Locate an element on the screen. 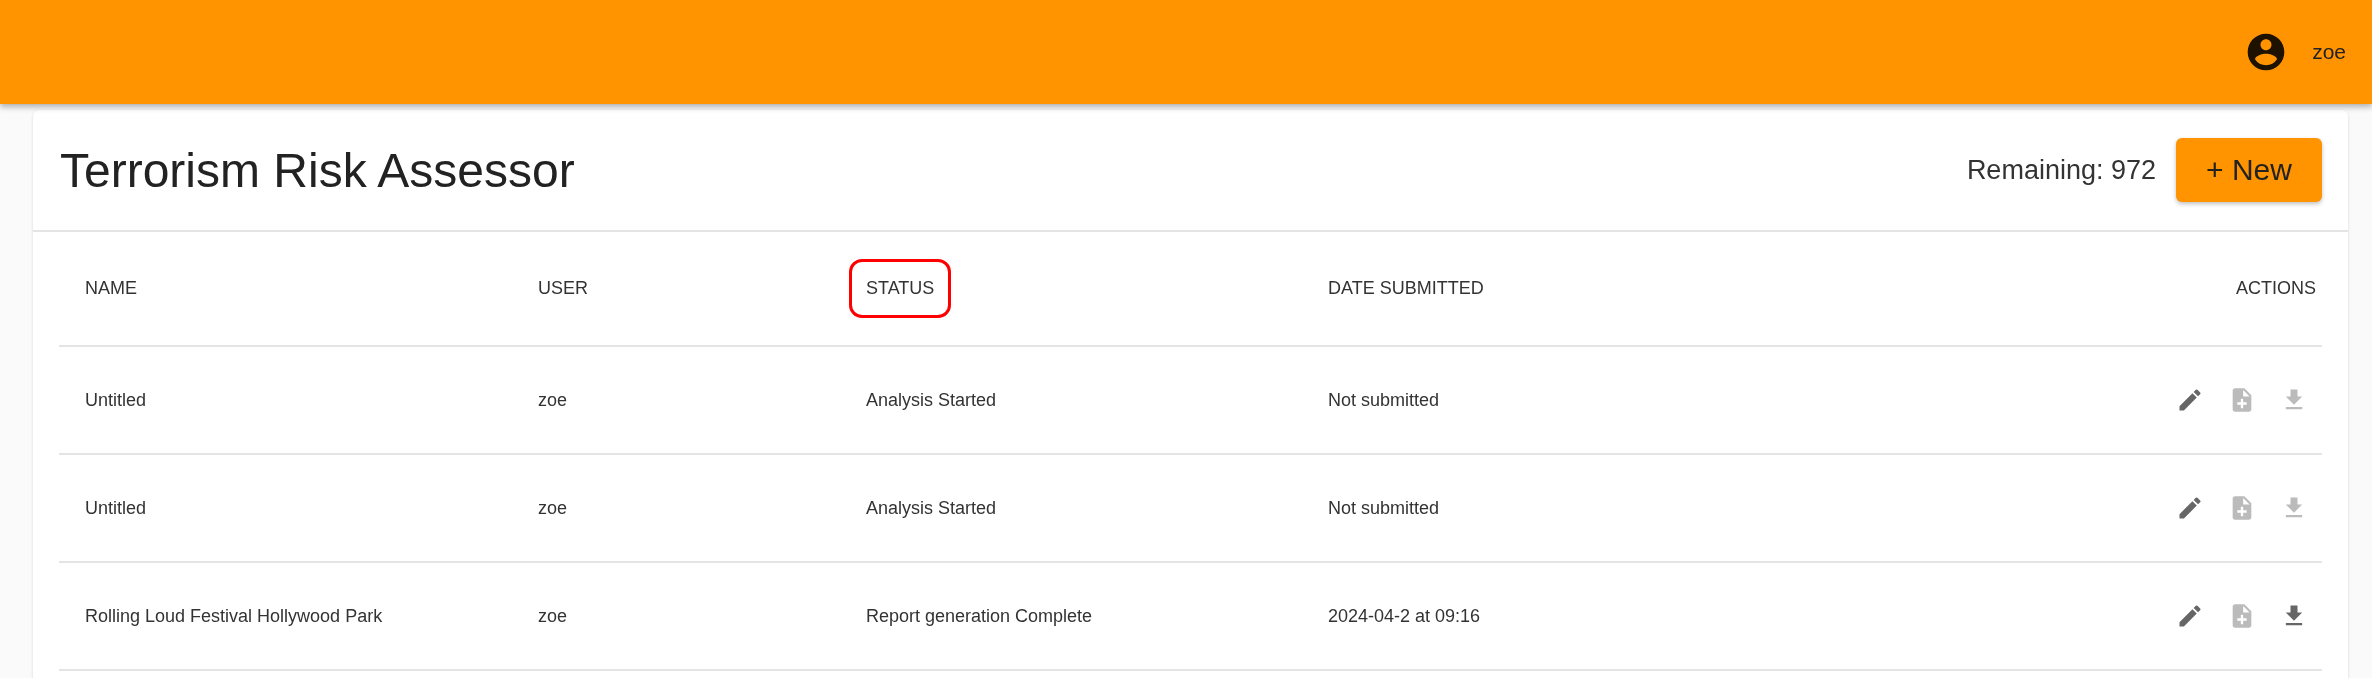 This screenshot has width=2372, height=678. table-cell: Report generation Complete is located at coordinates (979, 616).